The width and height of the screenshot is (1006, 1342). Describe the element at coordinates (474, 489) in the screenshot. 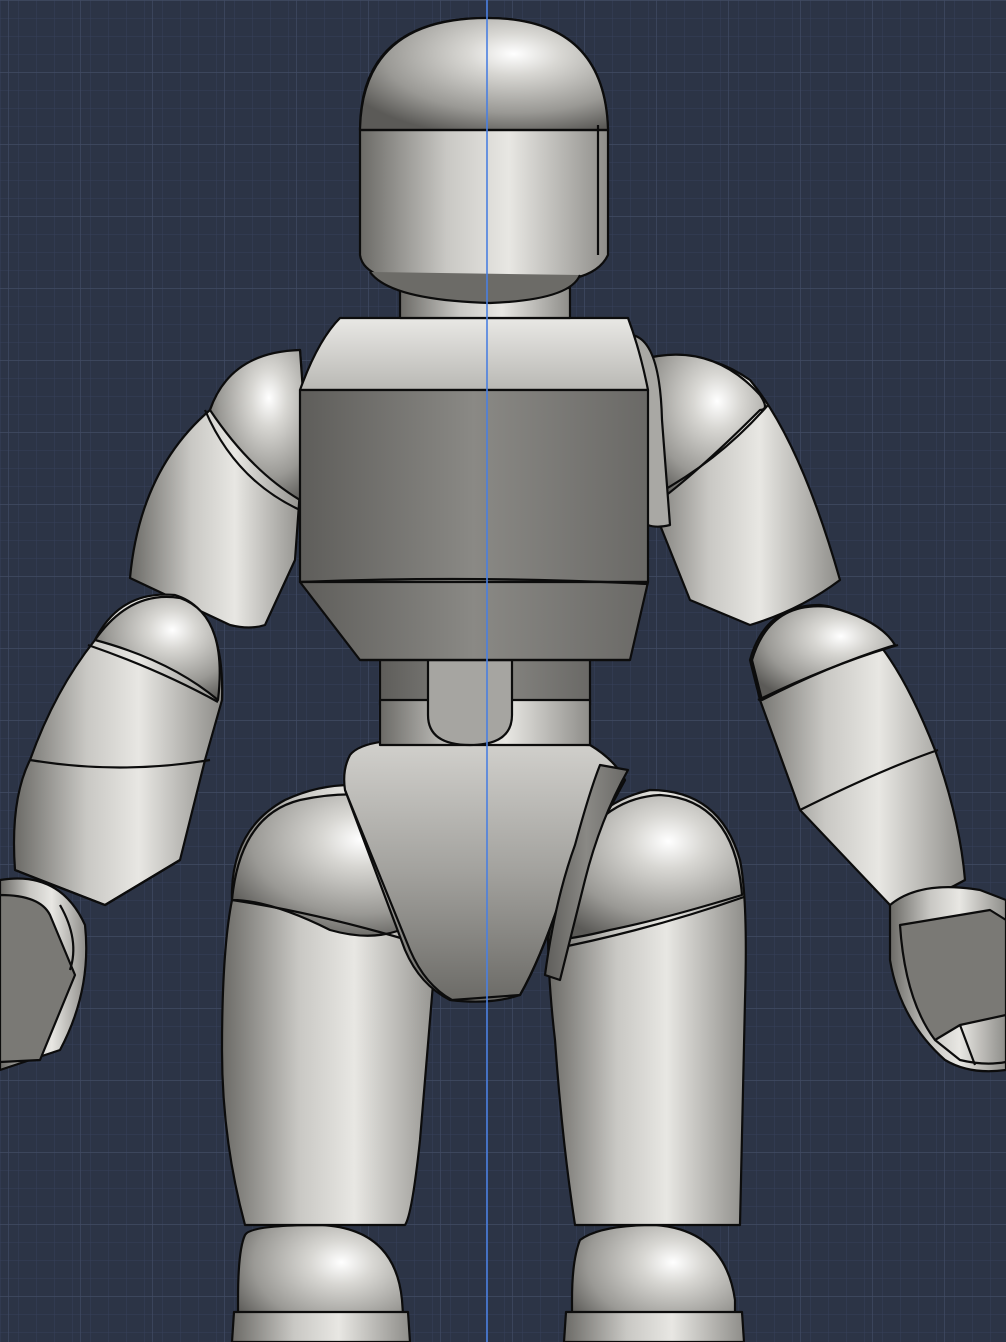

I see `torso` at that location.